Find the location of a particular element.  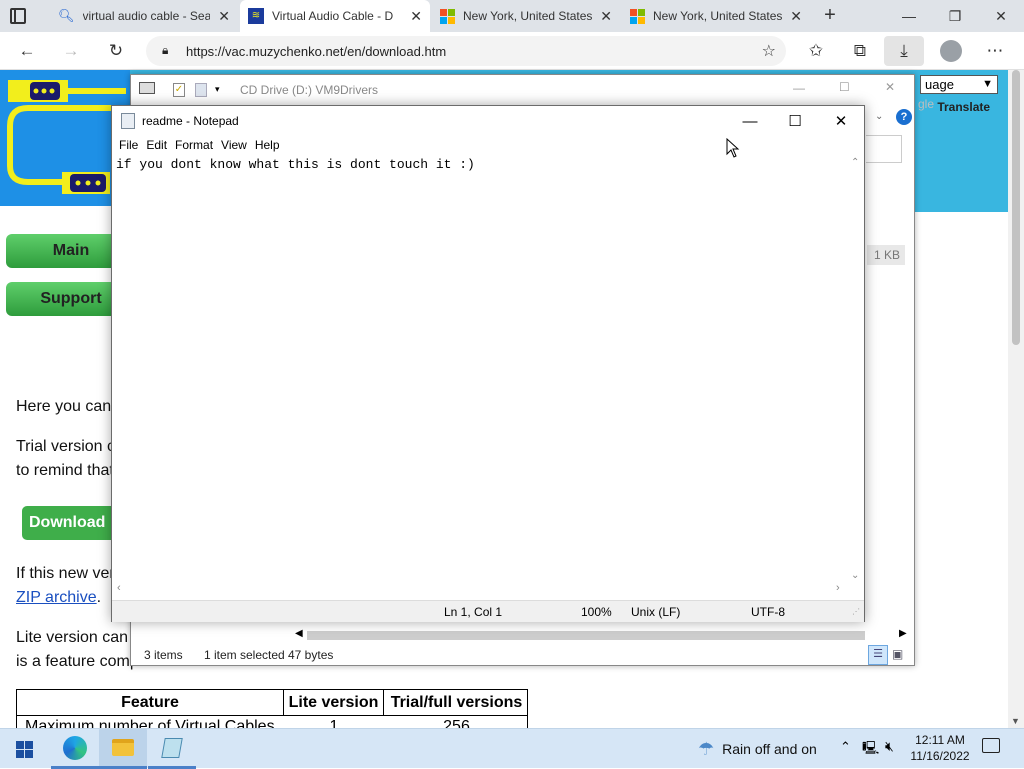

forward-button: → is located at coordinates (71, 51).